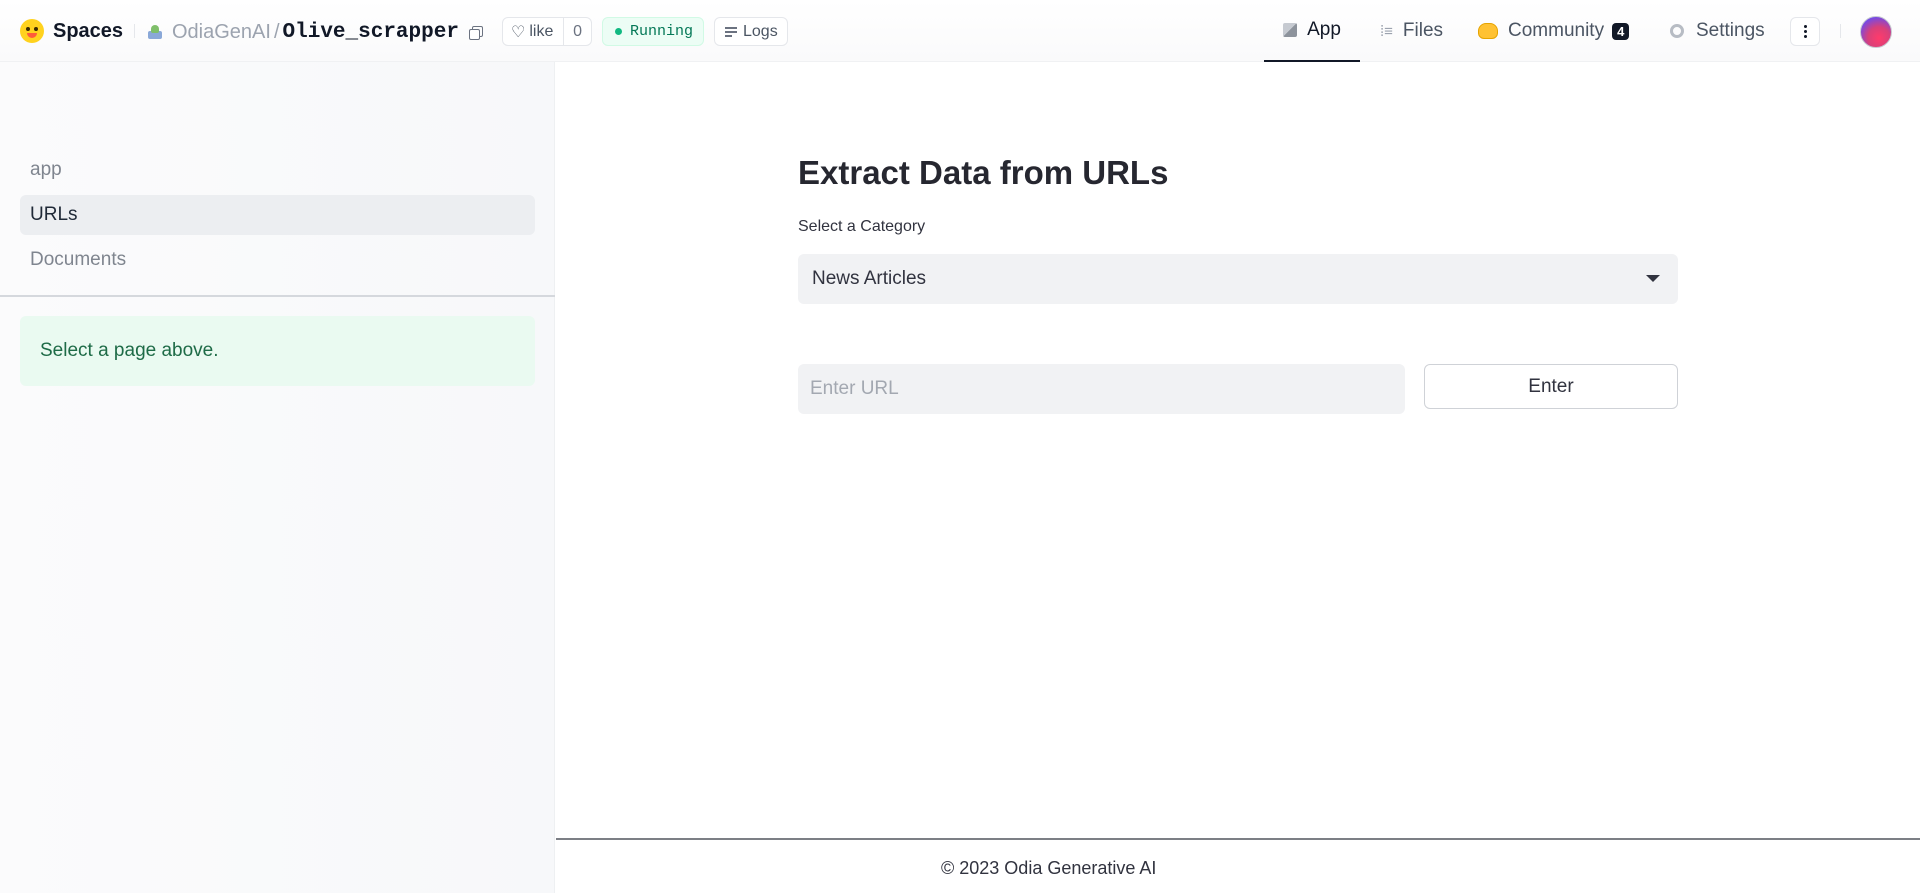 The width and height of the screenshot is (1920, 893). I want to click on org-avatar-icon, so click(155, 32).